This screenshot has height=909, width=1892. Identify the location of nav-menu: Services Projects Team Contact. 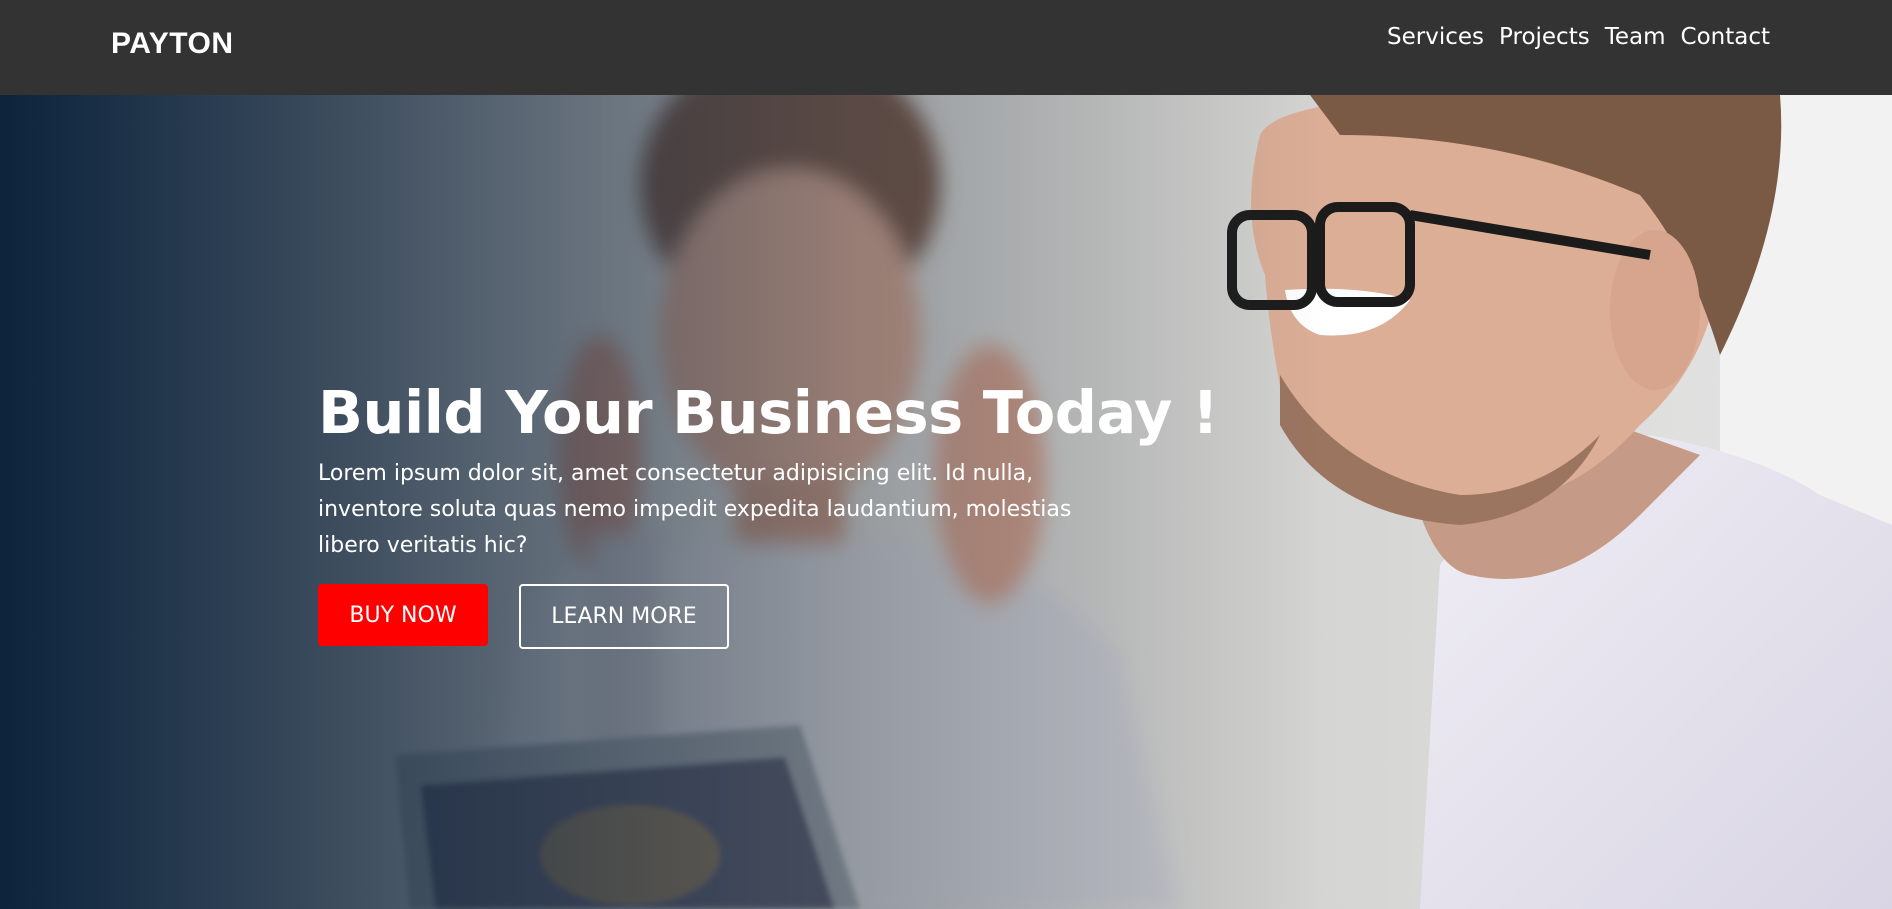
(1578, 37).